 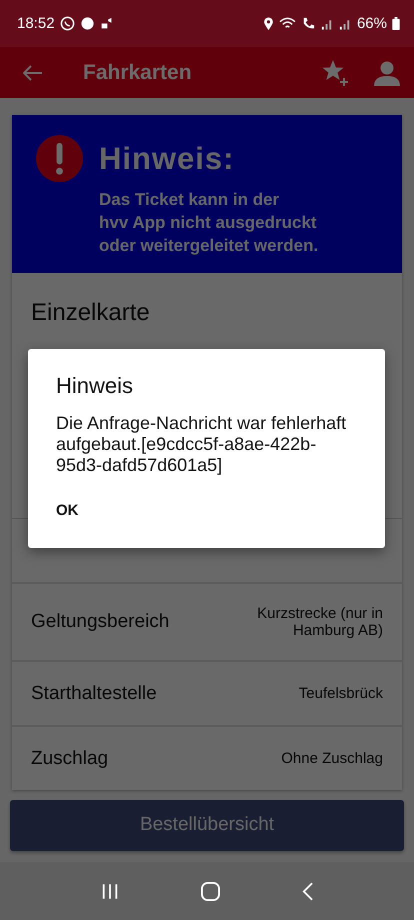 What do you see at coordinates (33, 72) in the screenshot?
I see `back-arrow-icon` at bounding box center [33, 72].